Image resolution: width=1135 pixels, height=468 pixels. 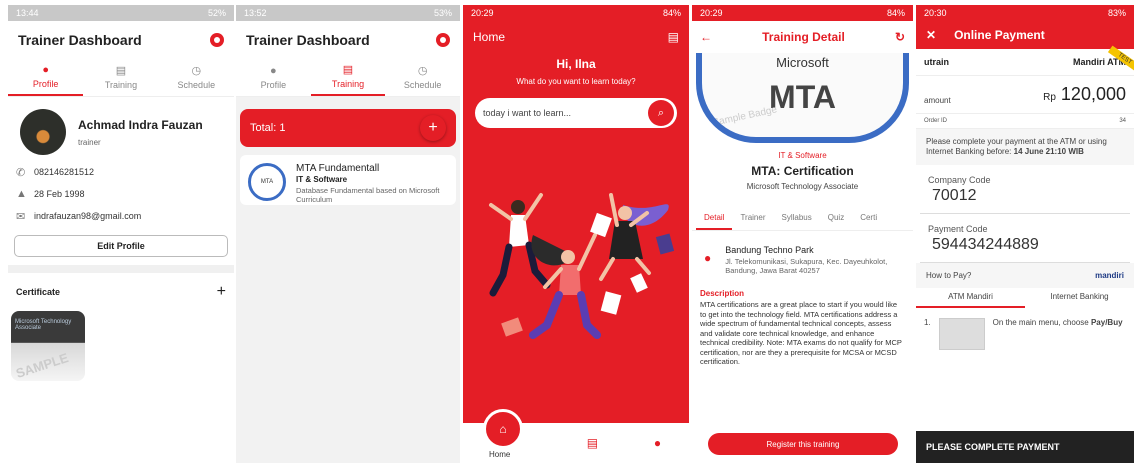 I want to click on tab-internet-banking: Internet Banking, so click(x=1079, y=298).